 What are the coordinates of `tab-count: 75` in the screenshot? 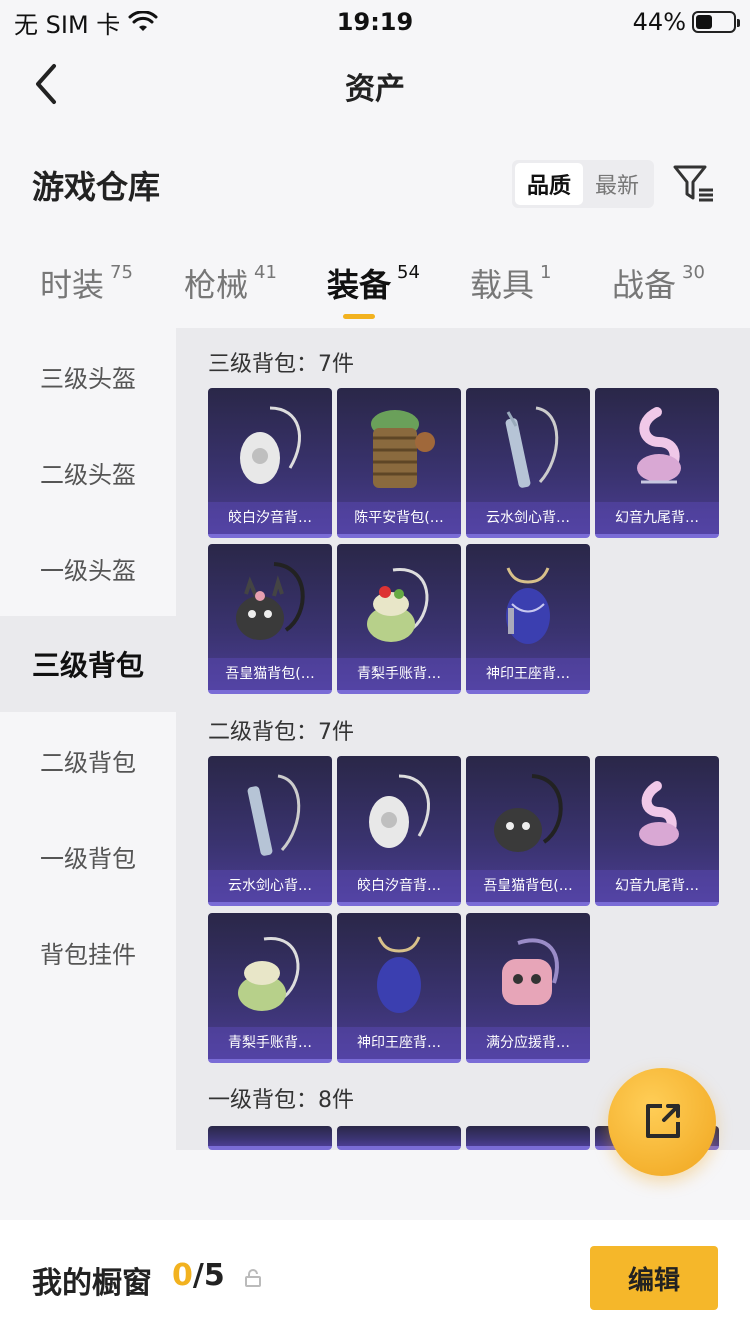 It's located at (121, 272).